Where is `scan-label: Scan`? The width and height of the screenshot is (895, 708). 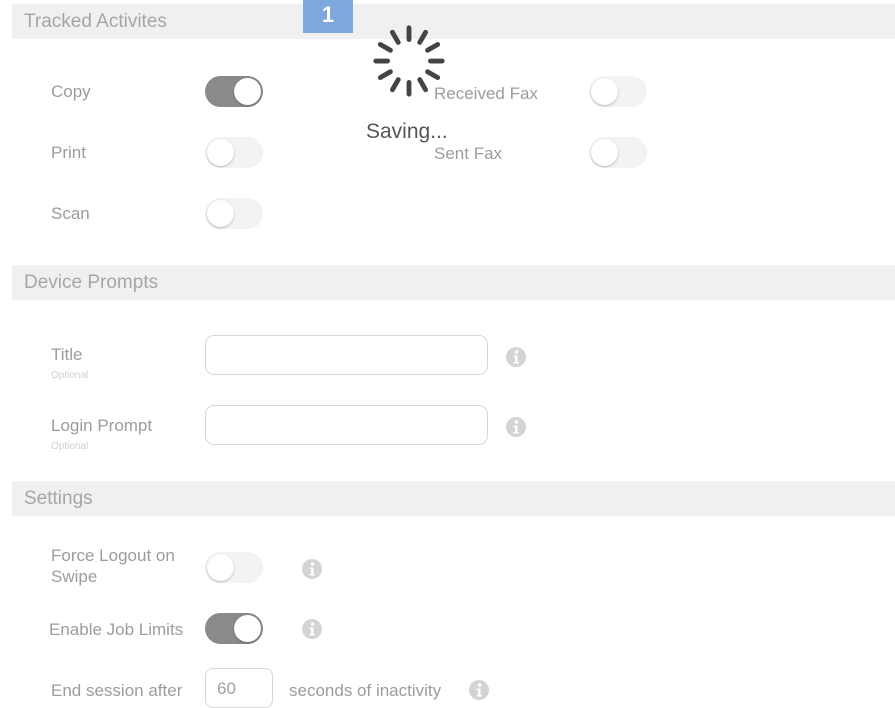 scan-label: Scan is located at coordinates (70, 213).